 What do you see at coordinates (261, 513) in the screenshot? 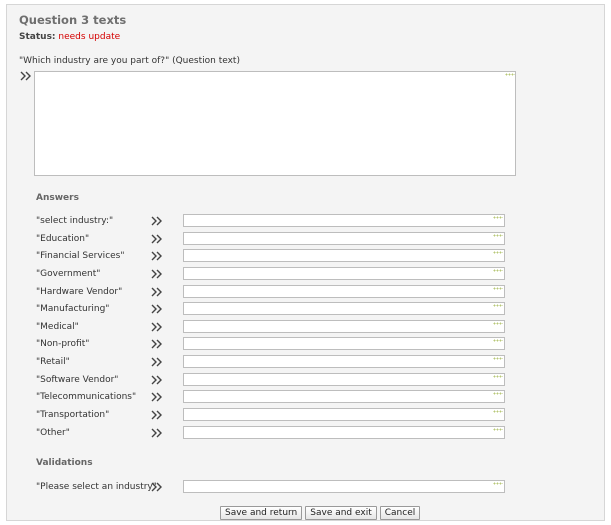
I see `save-and-return-button: Save and return` at bounding box center [261, 513].